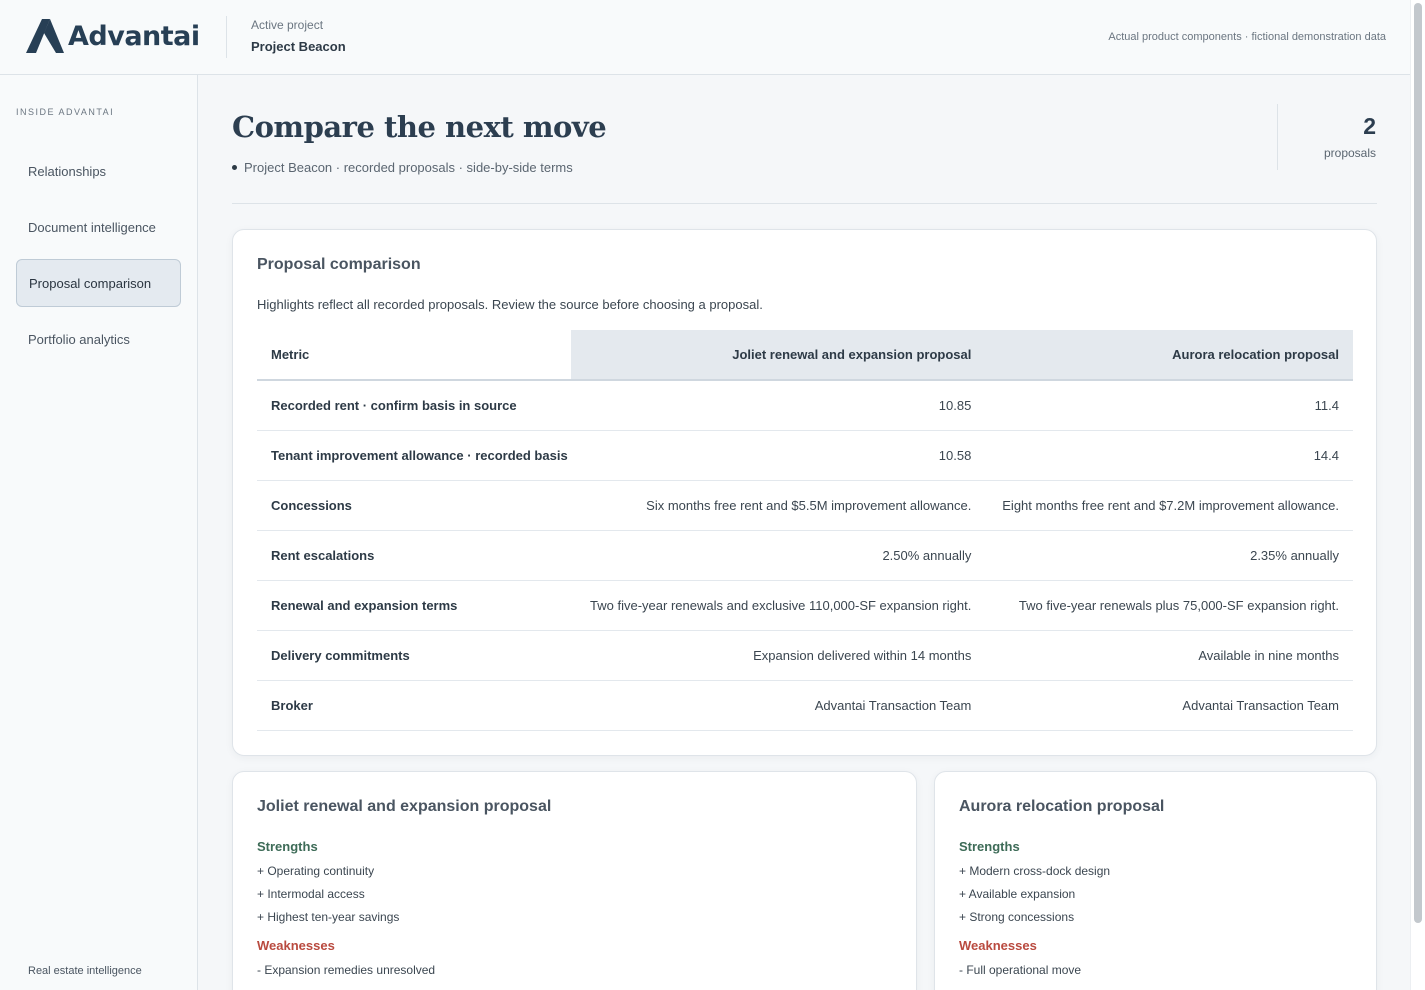  What do you see at coordinates (419, 127) in the screenshot?
I see `page-title: Compare the next move` at bounding box center [419, 127].